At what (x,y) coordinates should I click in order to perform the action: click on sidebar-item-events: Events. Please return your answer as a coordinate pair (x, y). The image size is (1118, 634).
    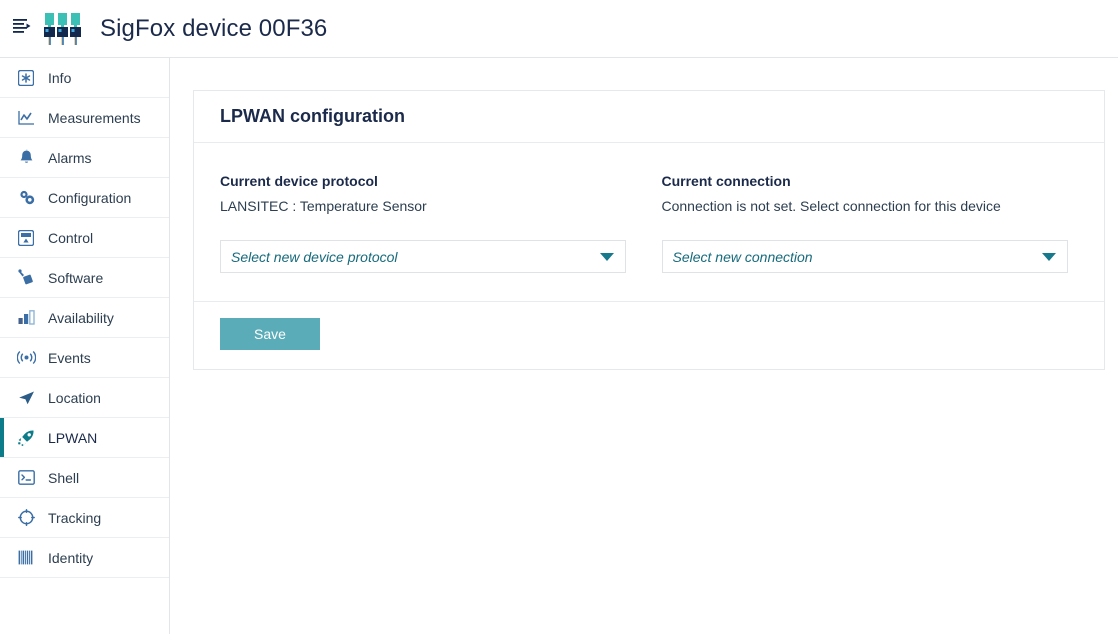
    Looking at the image, I should click on (84, 358).